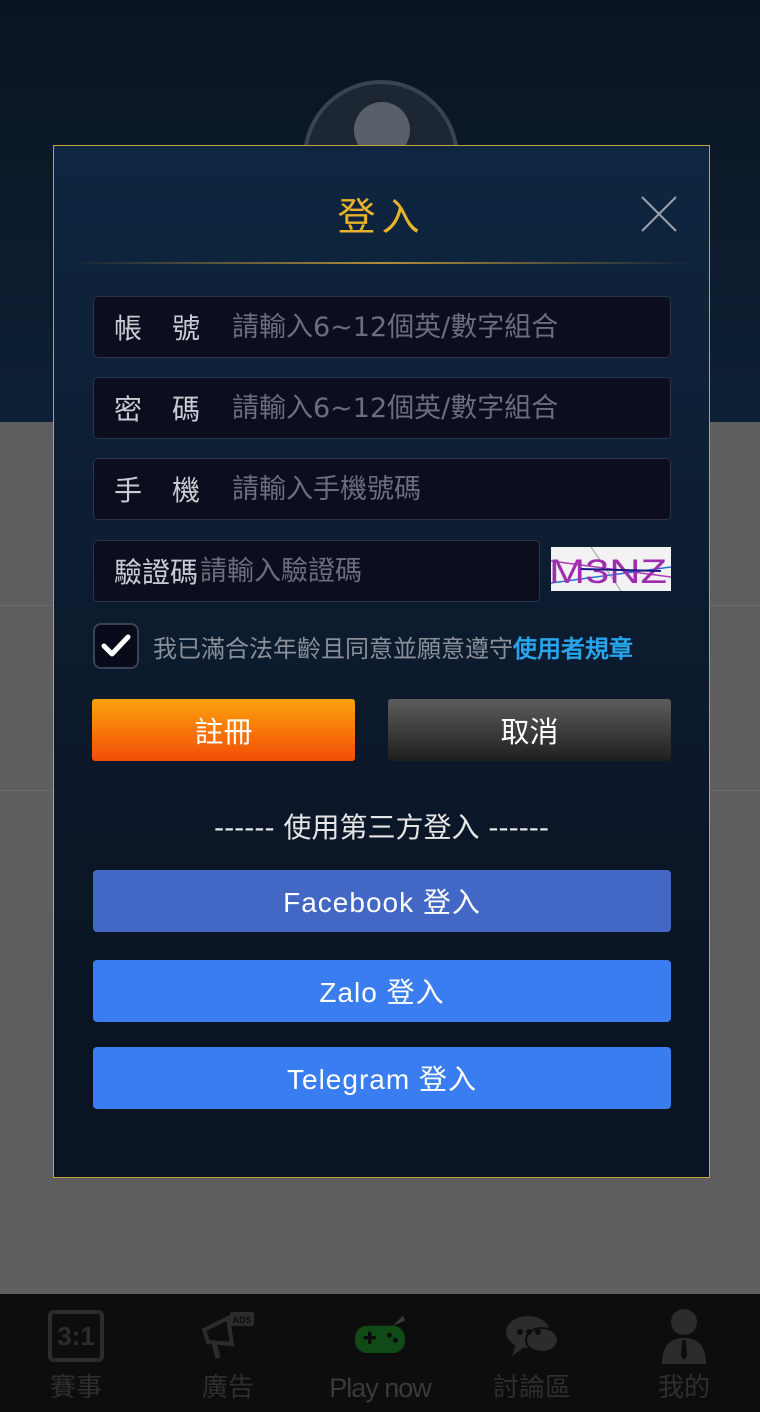 The image size is (760, 1412). What do you see at coordinates (450, 489) in the screenshot?
I see `phone-input` at bounding box center [450, 489].